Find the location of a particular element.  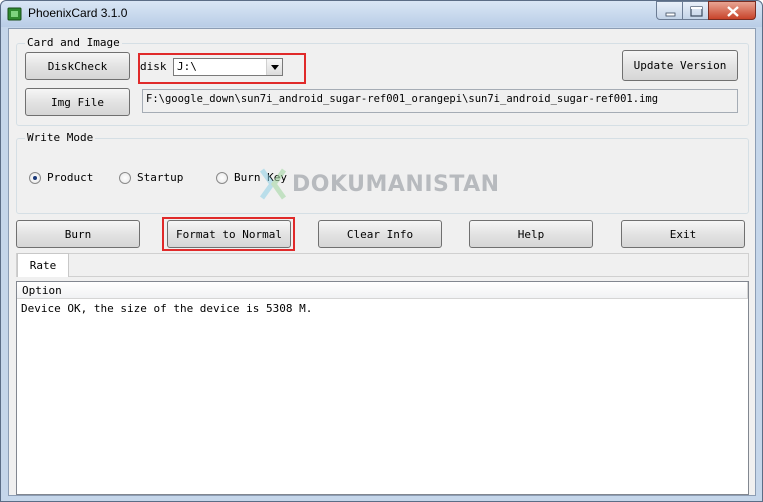

close-button is located at coordinates (732, 10).